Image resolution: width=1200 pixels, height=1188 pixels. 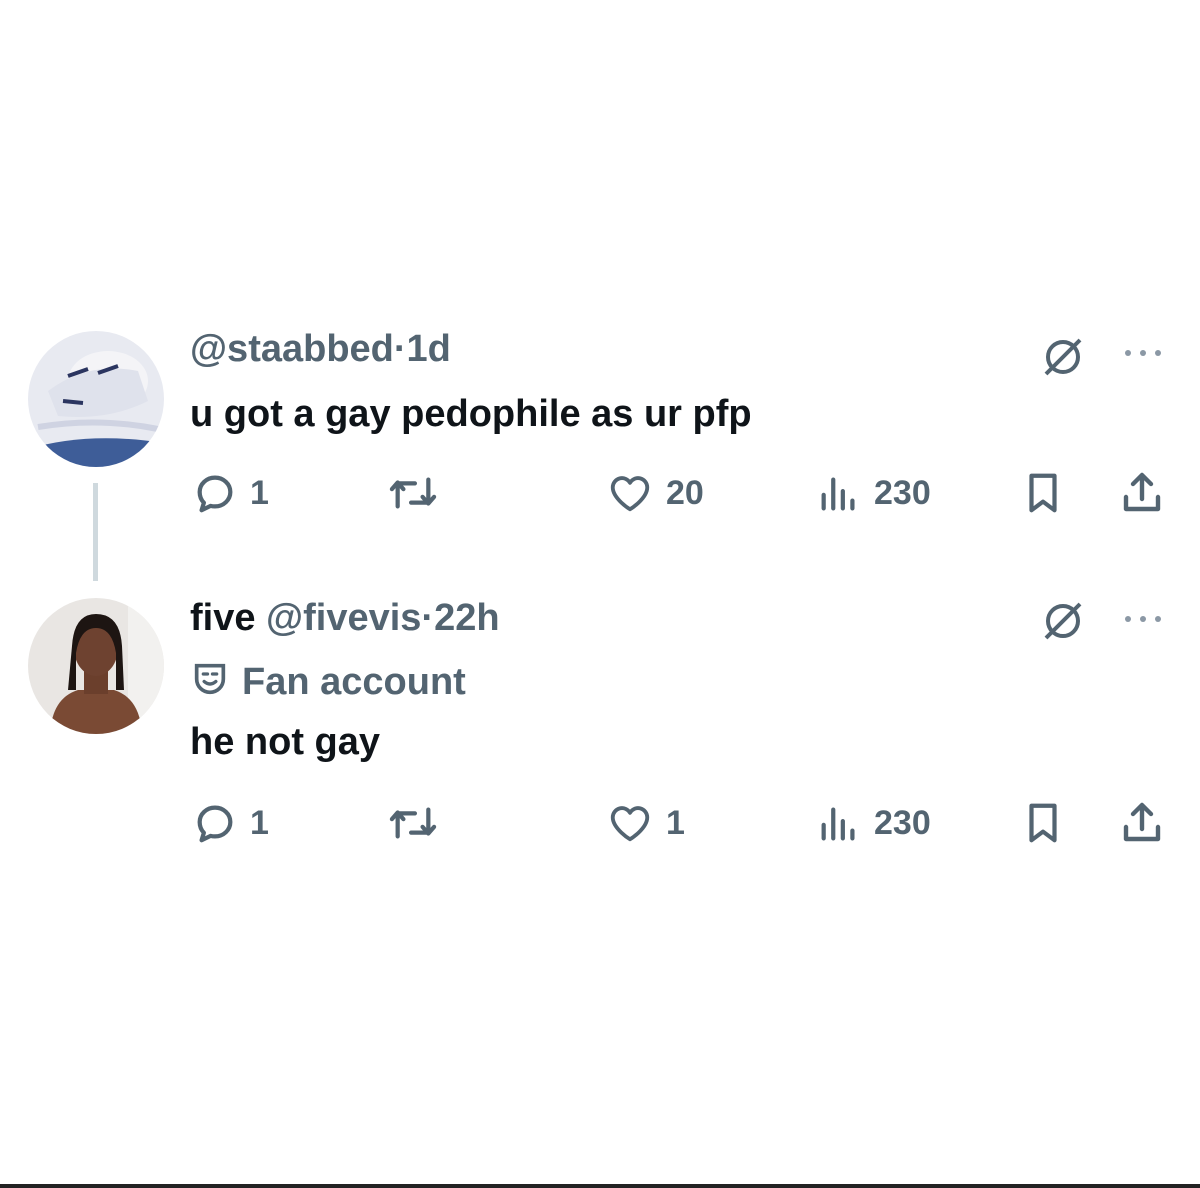 I want to click on like-count: 1, so click(x=675, y=822).